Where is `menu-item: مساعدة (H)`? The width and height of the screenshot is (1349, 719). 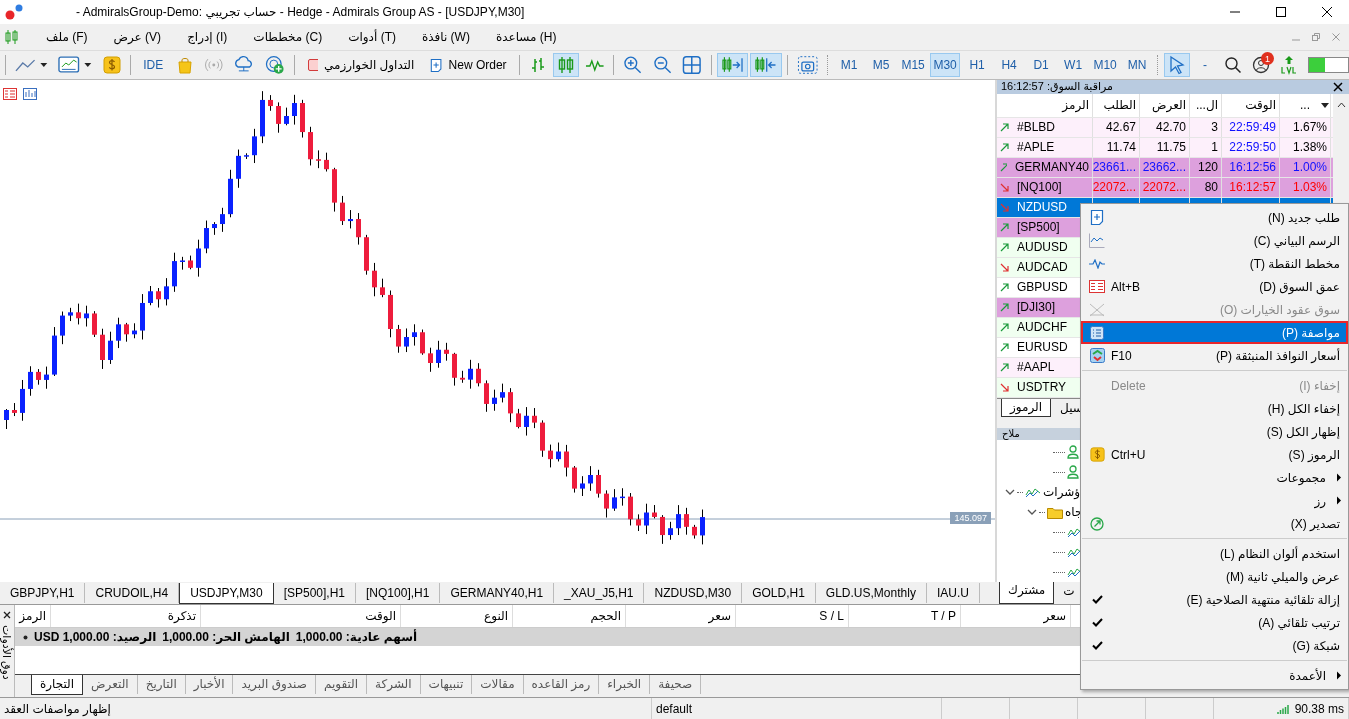
menu-item: مساعدة (H) is located at coordinates (526, 37).